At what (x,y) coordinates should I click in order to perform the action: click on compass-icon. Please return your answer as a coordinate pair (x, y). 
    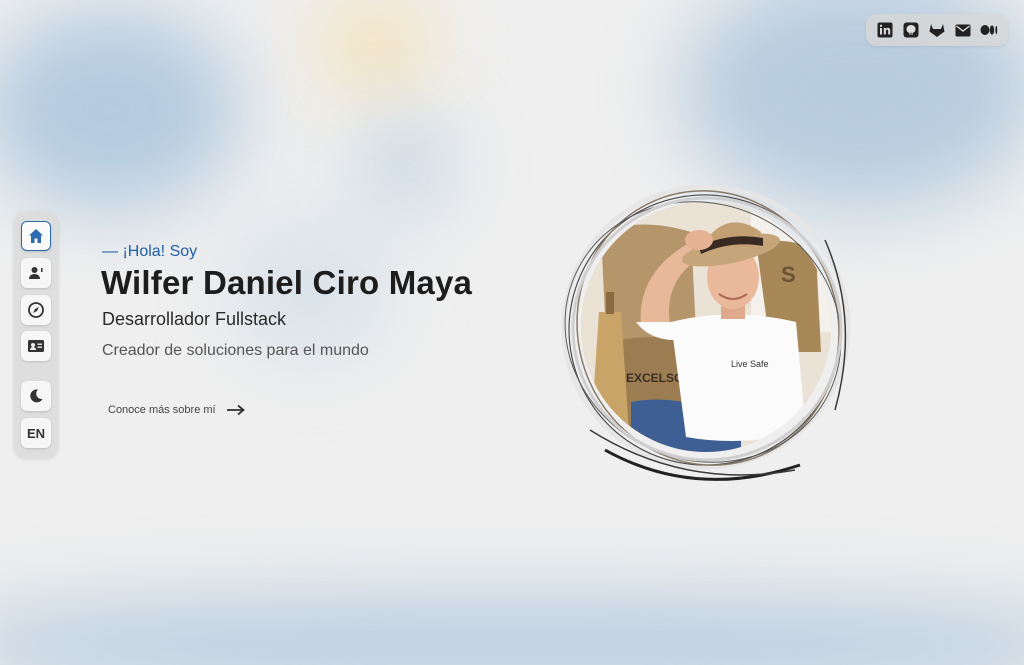
    Looking at the image, I should click on (36, 310).